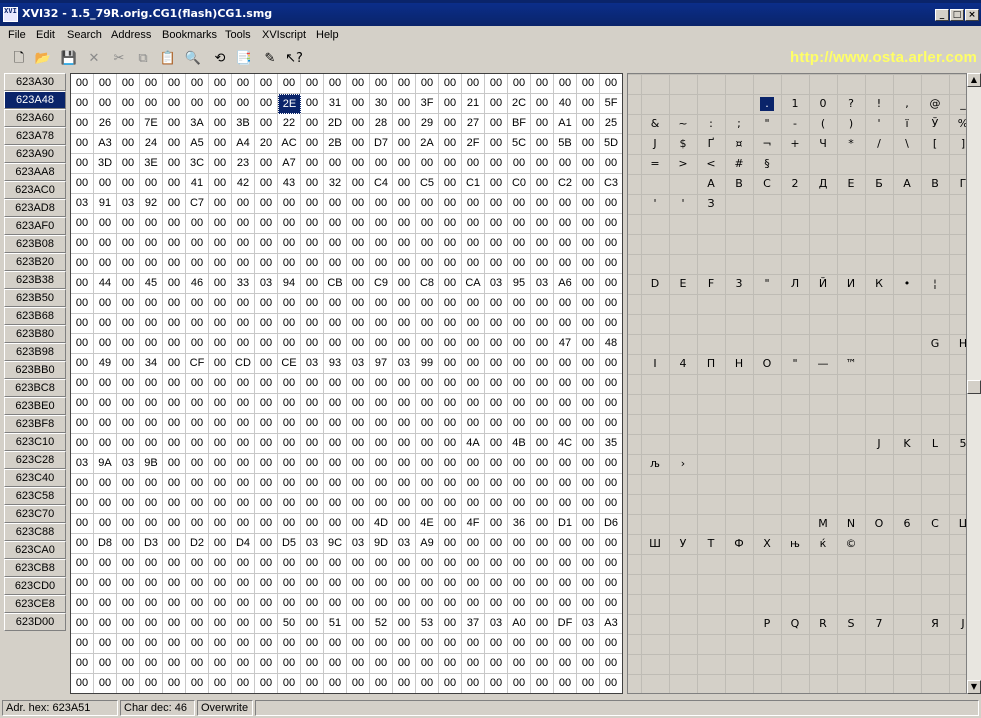 Image resolution: width=981 pixels, height=718 pixels. I want to click on text-cell: ¤, so click(739, 144).